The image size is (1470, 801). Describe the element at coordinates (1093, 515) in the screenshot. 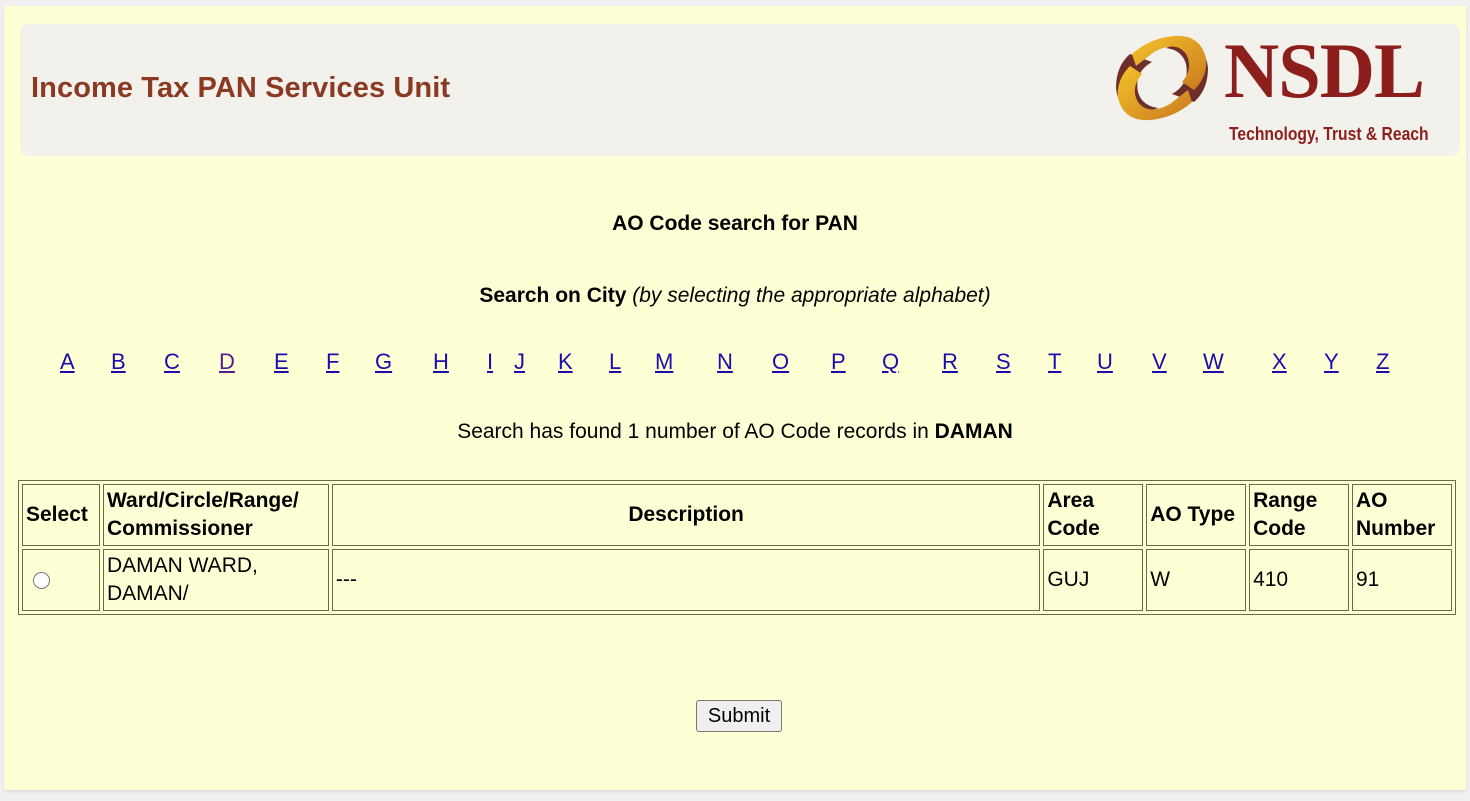

I see `column-header-area-code: Area Code` at that location.